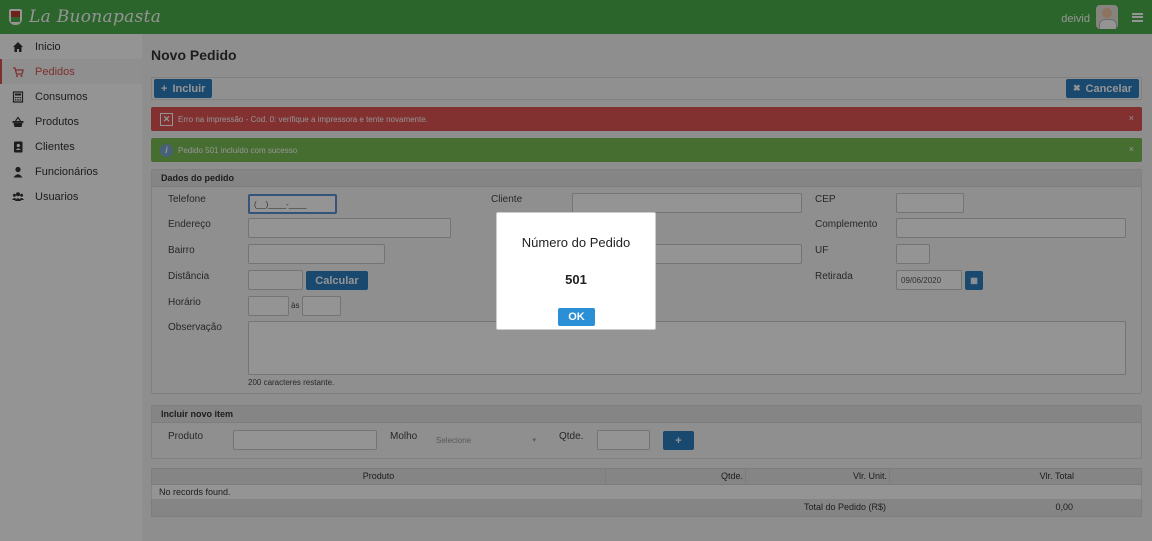 The width and height of the screenshot is (1152, 541). What do you see at coordinates (576, 317) in the screenshot?
I see `ok-button: OK` at bounding box center [576, 317].